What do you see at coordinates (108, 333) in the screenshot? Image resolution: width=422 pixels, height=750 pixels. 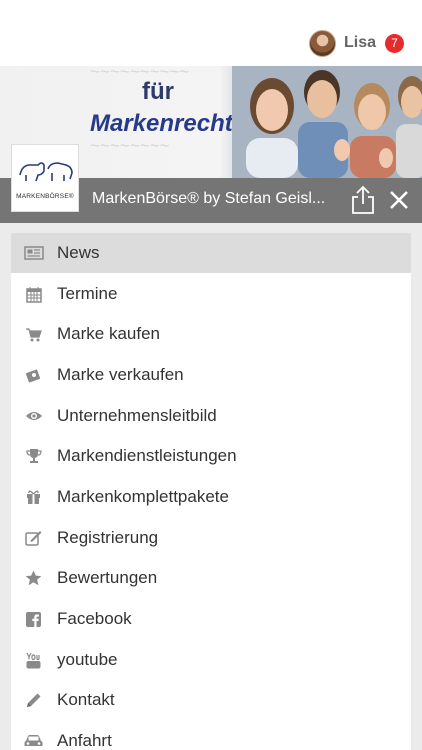 I see `menu-item-label: Marke kaufen` at bounding box center [108, 333].